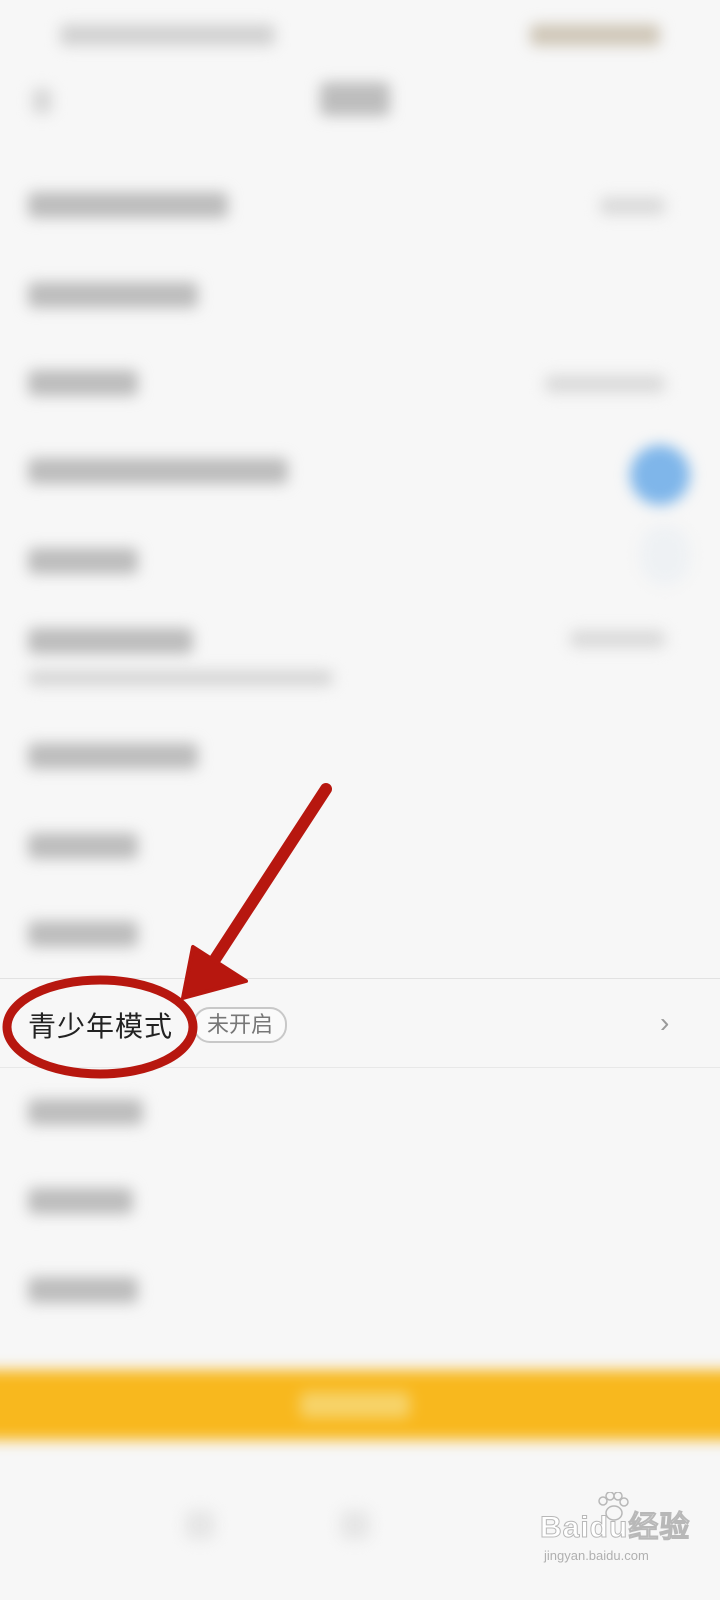 The height and width of the screenshot is (1600, 720). Describe the element at coordinates (42, 101) in the screenshot. I see `back-icon` at that location.